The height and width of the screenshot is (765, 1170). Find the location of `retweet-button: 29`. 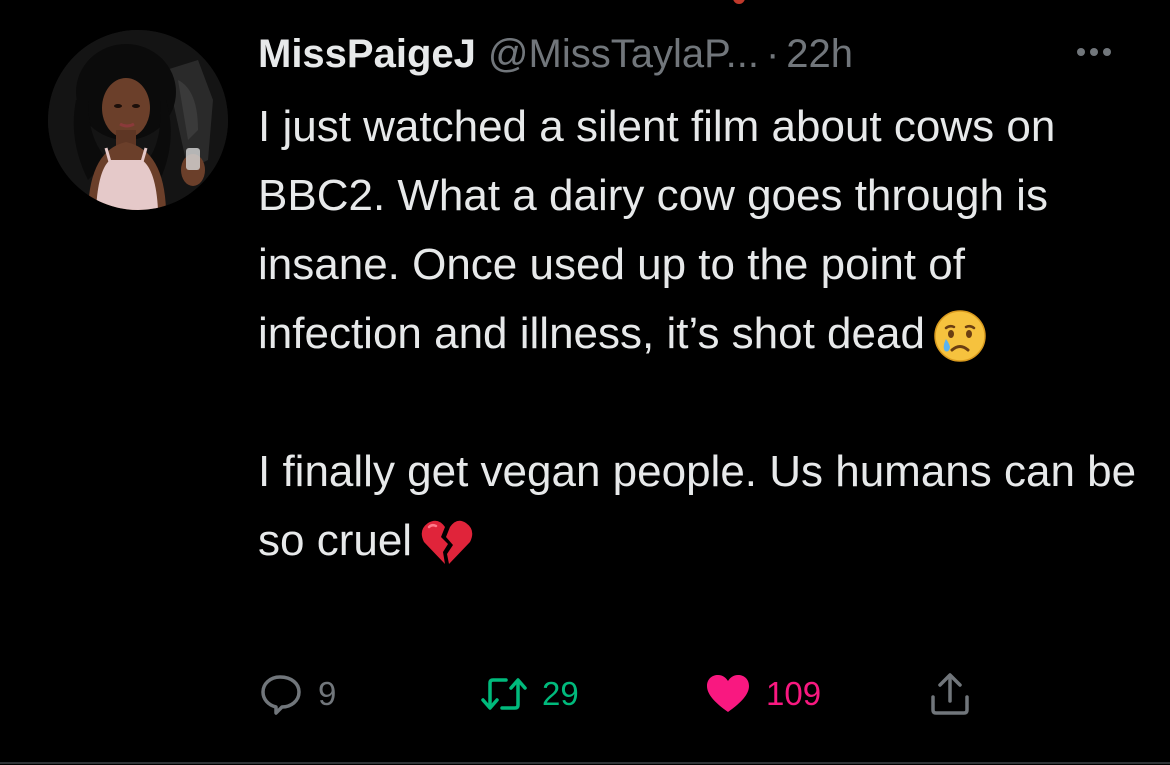

retweet-button: 29 is located at coordinates (529, 694).